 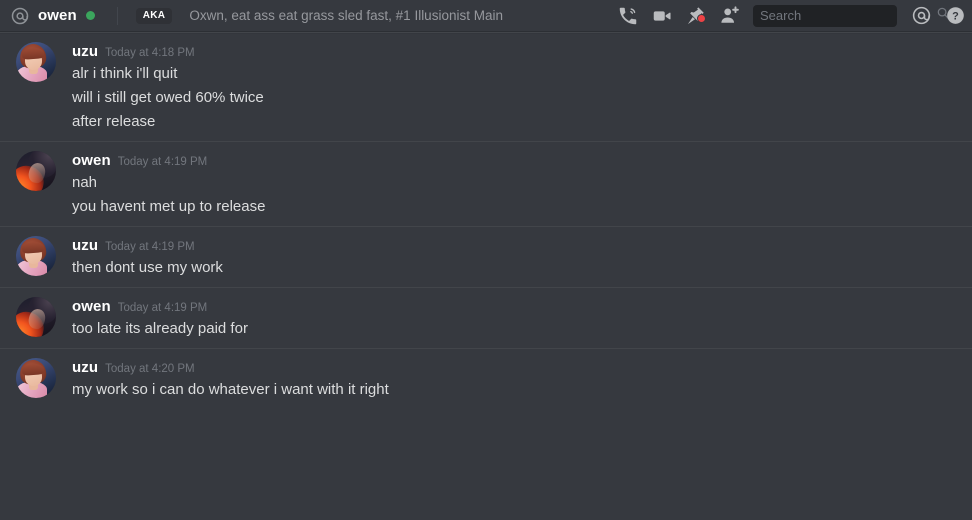 What do you see at coordinates (117, 15) in the screenshot?
I see `header-divider` at bounding box center [117, 15].